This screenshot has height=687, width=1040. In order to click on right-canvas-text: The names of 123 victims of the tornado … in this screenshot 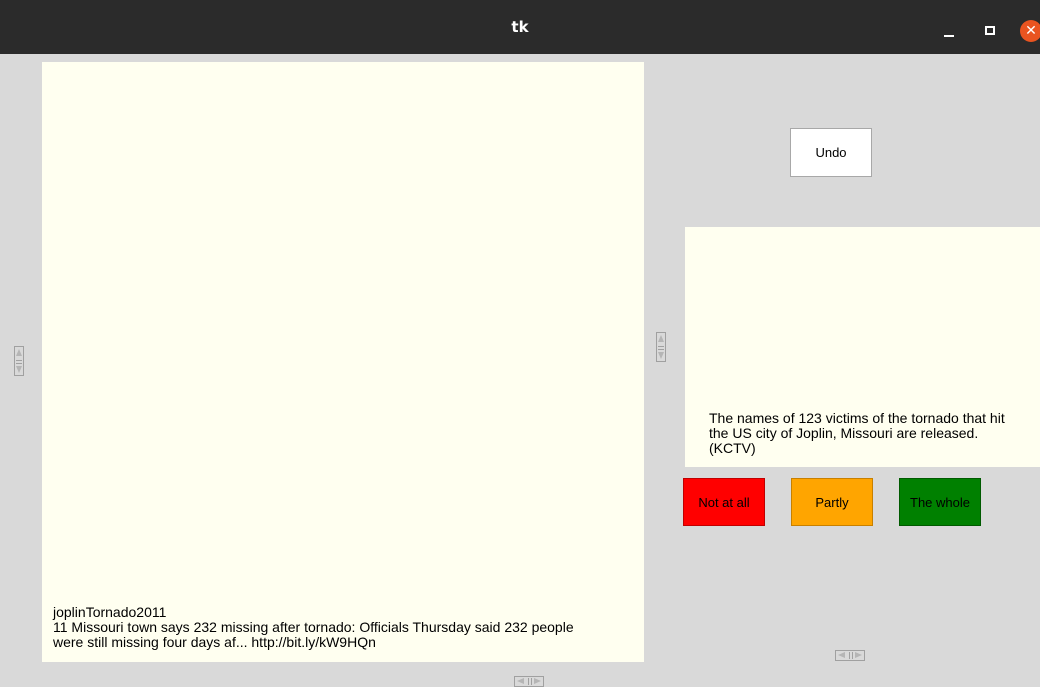, I will do `click(874, 433)`.